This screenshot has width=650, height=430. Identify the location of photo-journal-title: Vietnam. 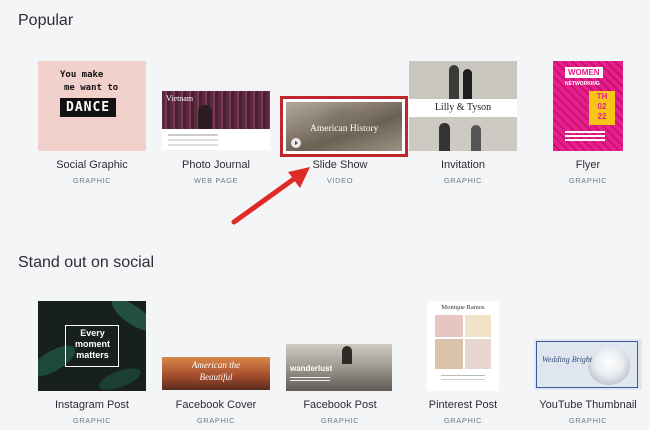
(180, 98).